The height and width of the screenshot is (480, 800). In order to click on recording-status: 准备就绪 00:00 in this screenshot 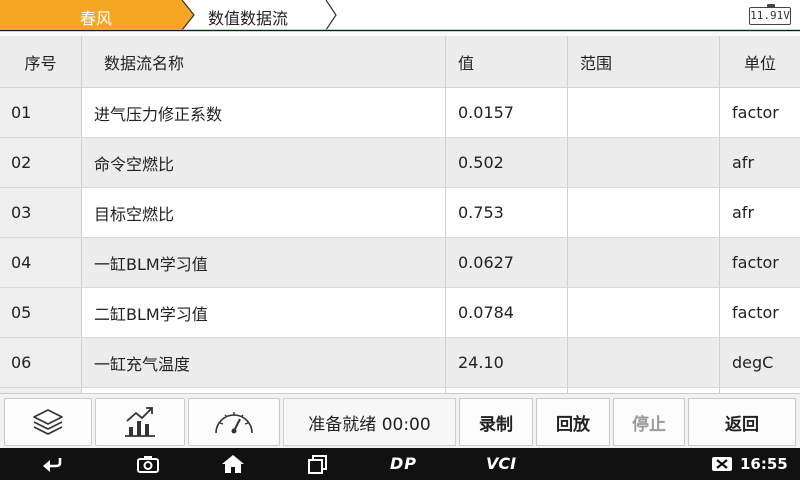, I will do `click(369, 422)`.